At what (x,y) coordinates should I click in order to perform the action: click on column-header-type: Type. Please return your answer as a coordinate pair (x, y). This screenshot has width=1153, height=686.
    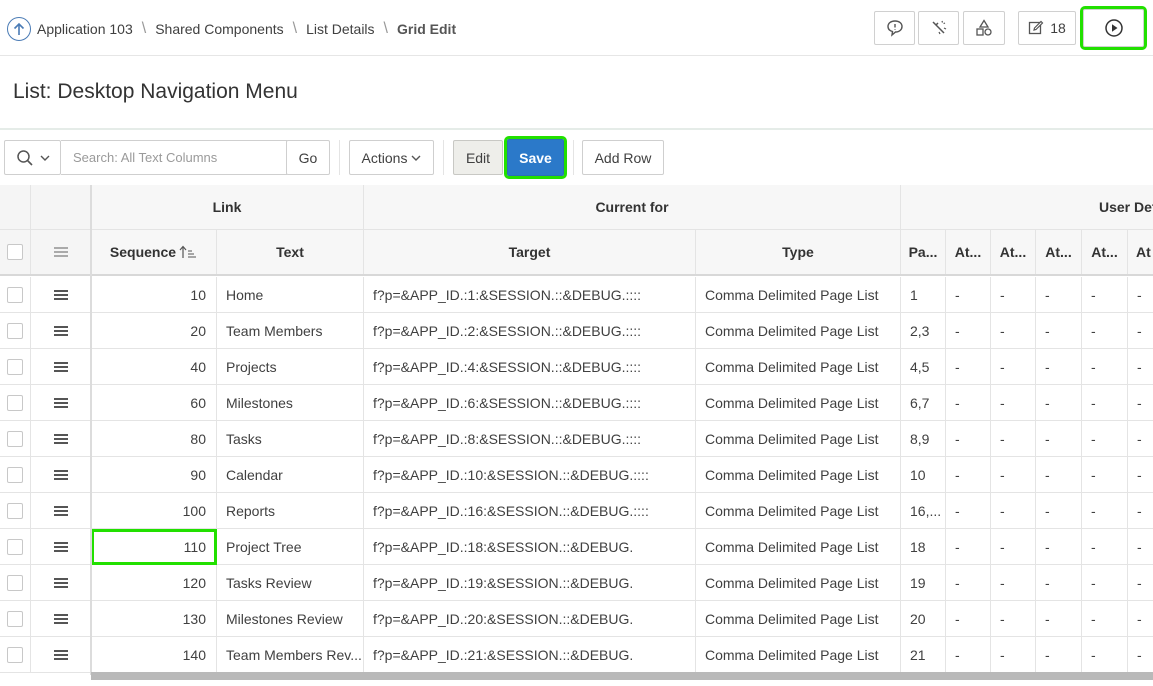
    Looking at the image, I should click on (798, 252).